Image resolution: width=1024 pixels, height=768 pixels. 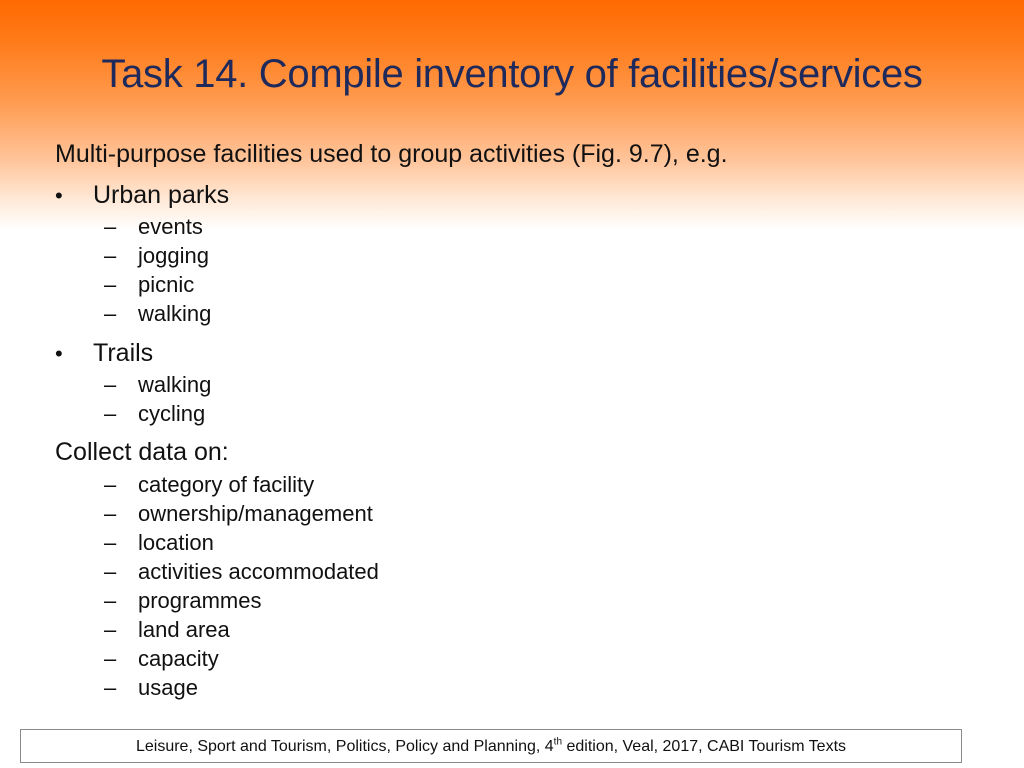 I want to click on bullet-label: Urban parks, so click(x=161, y=195).